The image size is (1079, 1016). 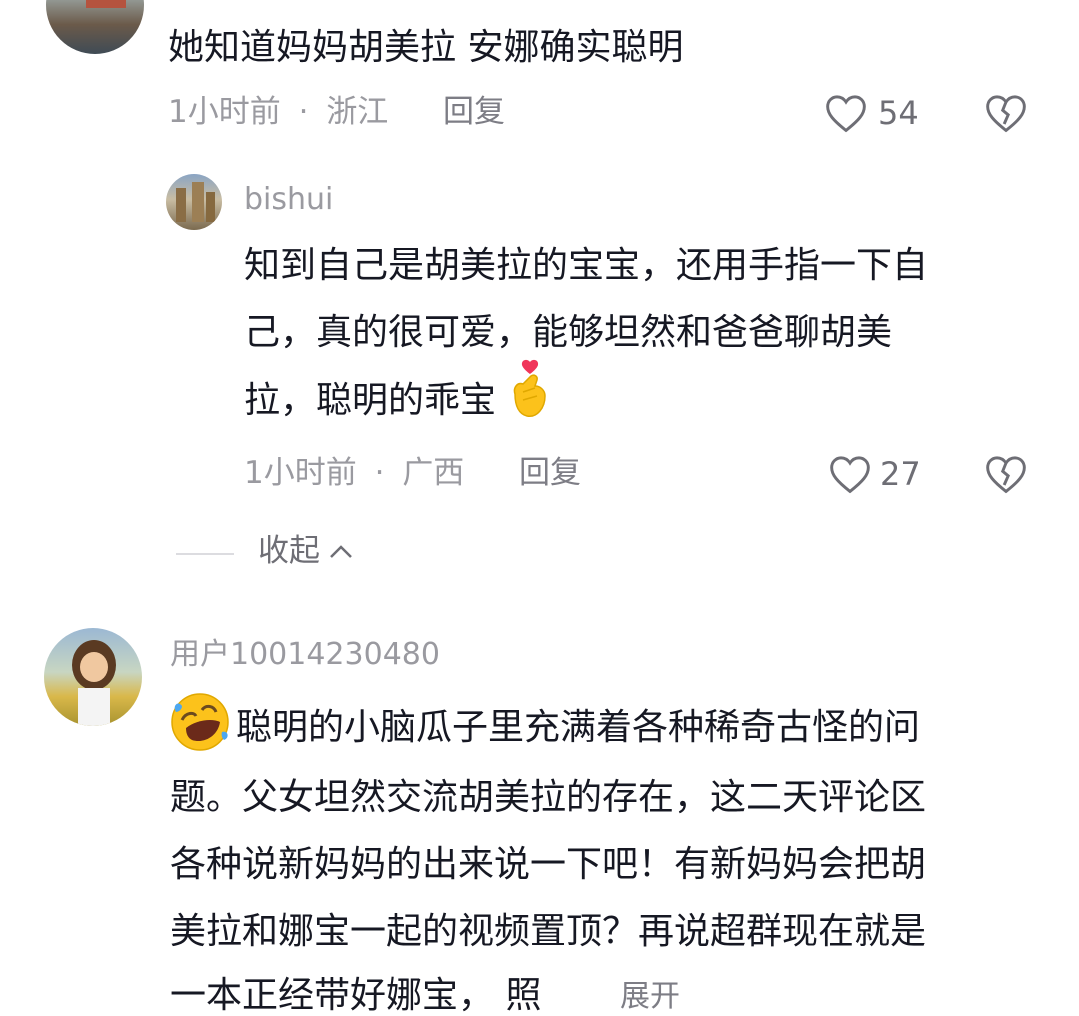 I want to click on reply-text-line-1: 知到自己是胡美拉的宝宝，还用手指一下自, so click(x=586, y=265).